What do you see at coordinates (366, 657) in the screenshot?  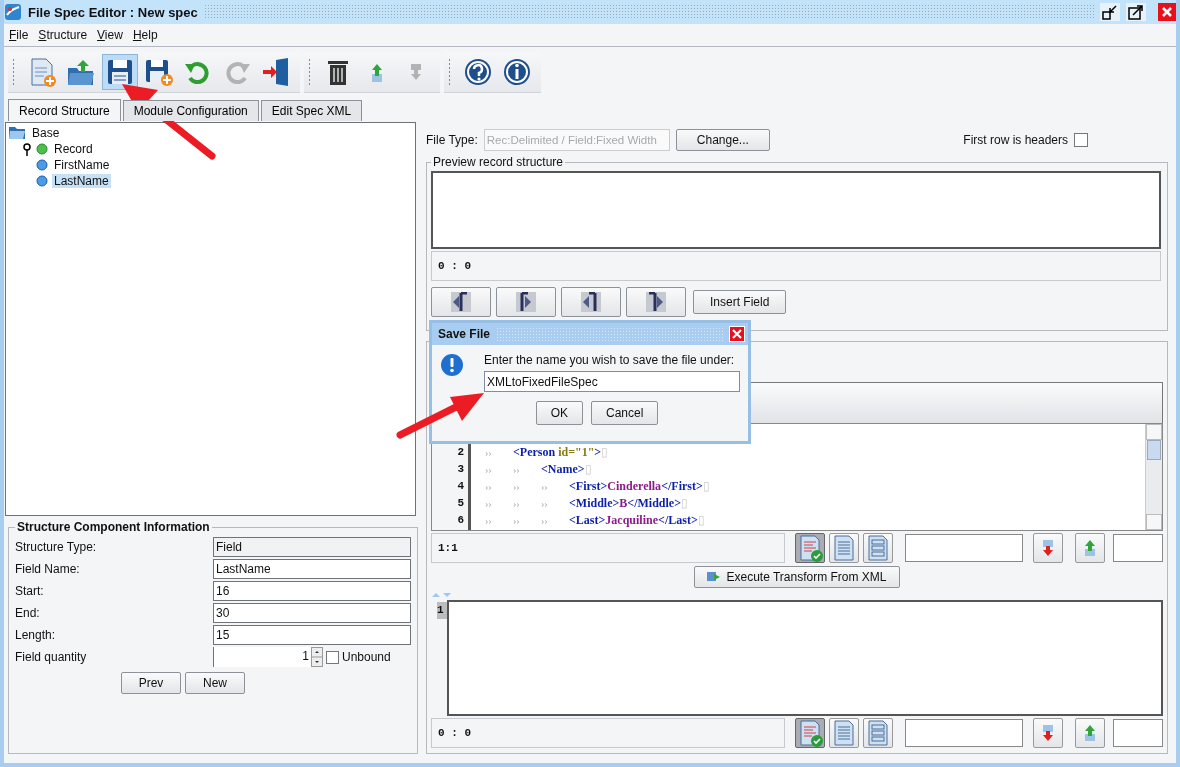 I see `checkbox-label: Unbound` at bounding box center [366, 657].